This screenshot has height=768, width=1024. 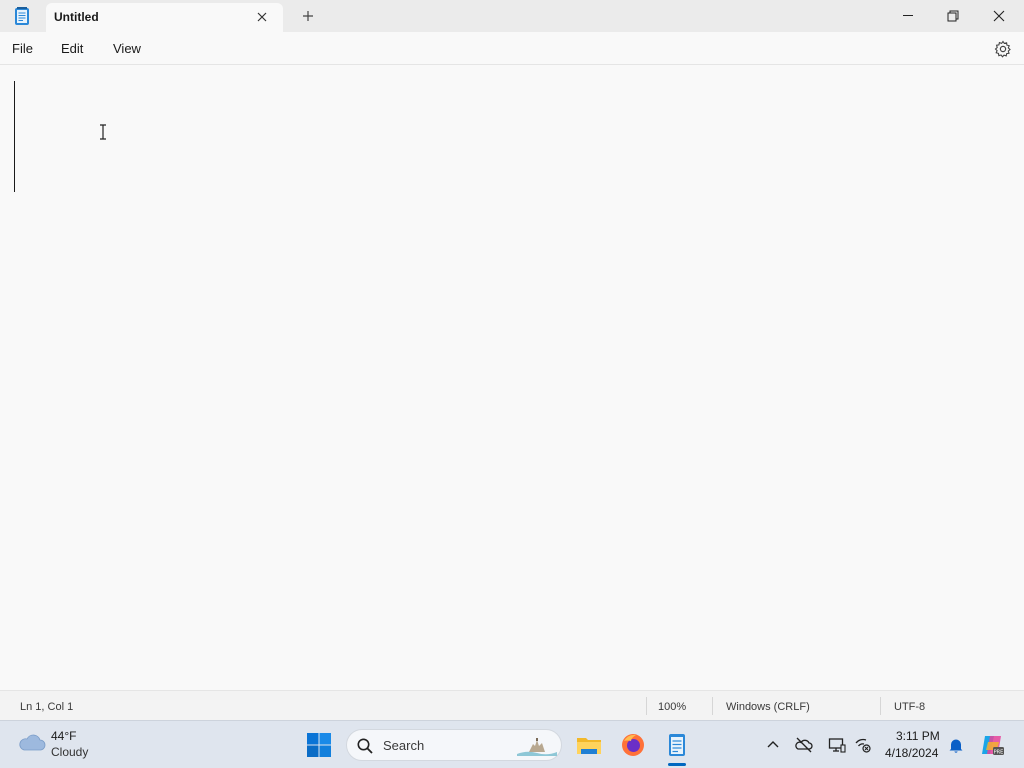 I want to click on notification-bell-icon, so click(x=956, y=745).